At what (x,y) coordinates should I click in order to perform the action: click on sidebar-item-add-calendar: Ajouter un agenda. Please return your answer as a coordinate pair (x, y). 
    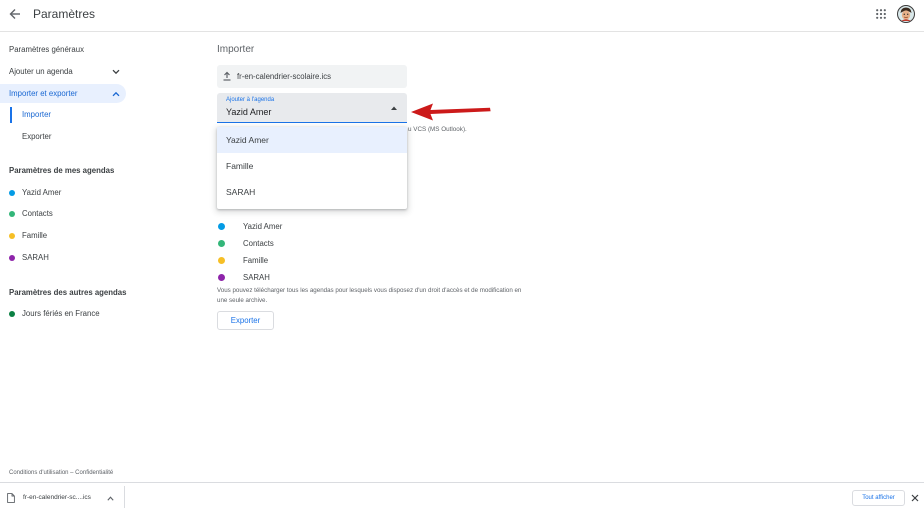
    Looking at the image, I should click on (63, 72).